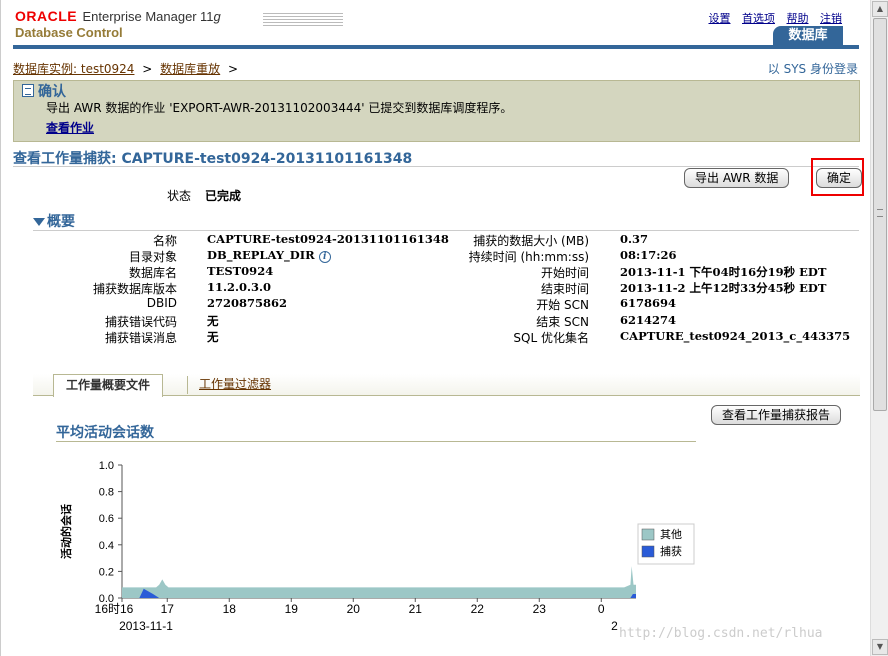 The image size is (888, 656). Describe the element at coordinates (114, 609) in the screenshot. I see `x-tick-label: 16时16` at that location.